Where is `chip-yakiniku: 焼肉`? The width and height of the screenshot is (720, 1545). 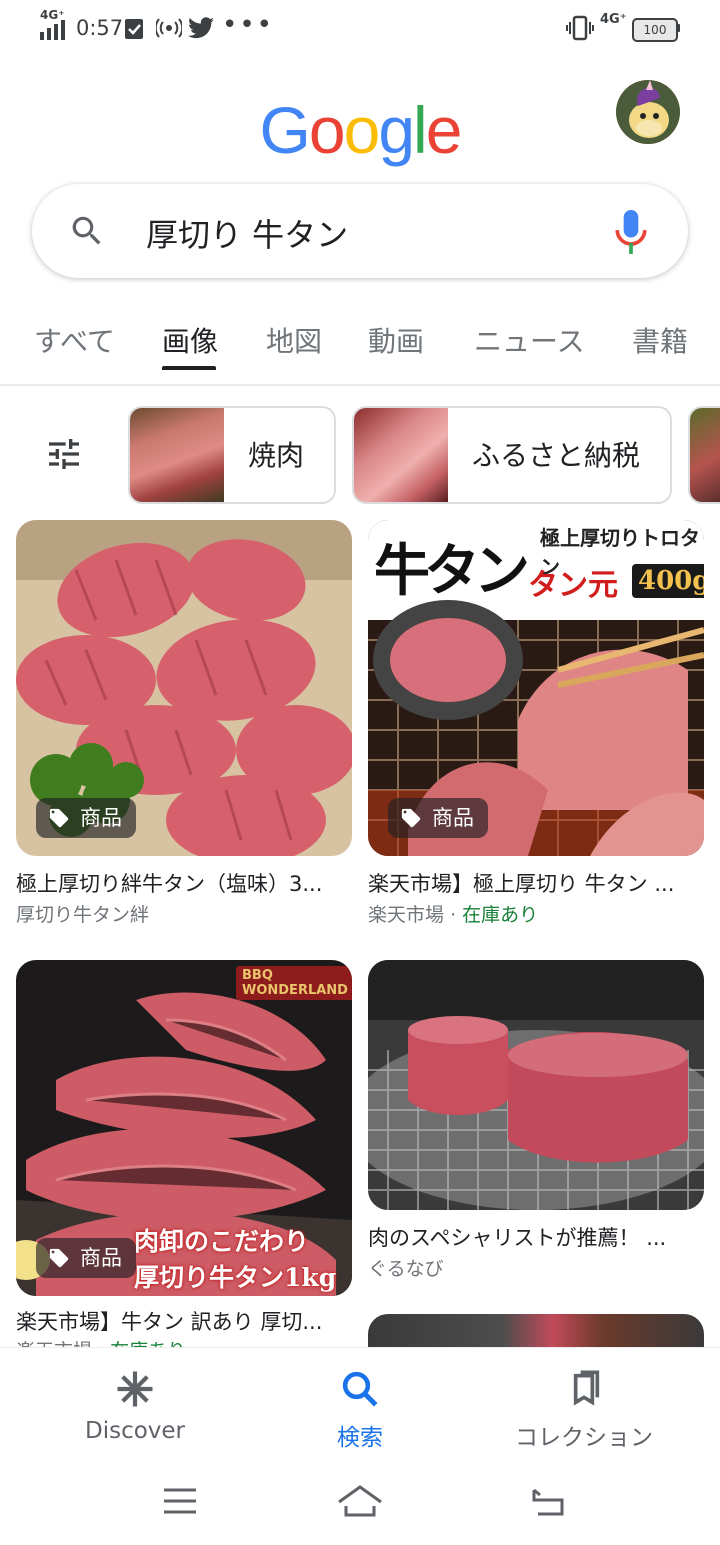
chip-yakiniku: 焼肉 is located at coordinates (232, 455).